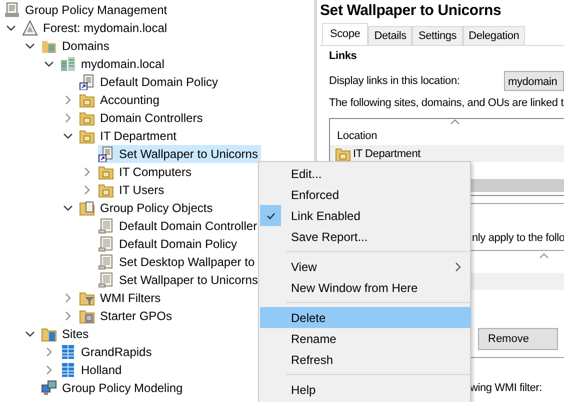  What do you see at coordinates (87, 316) in the screenshot?
I see `folder-document-icon` at bounding box center [87, 316].